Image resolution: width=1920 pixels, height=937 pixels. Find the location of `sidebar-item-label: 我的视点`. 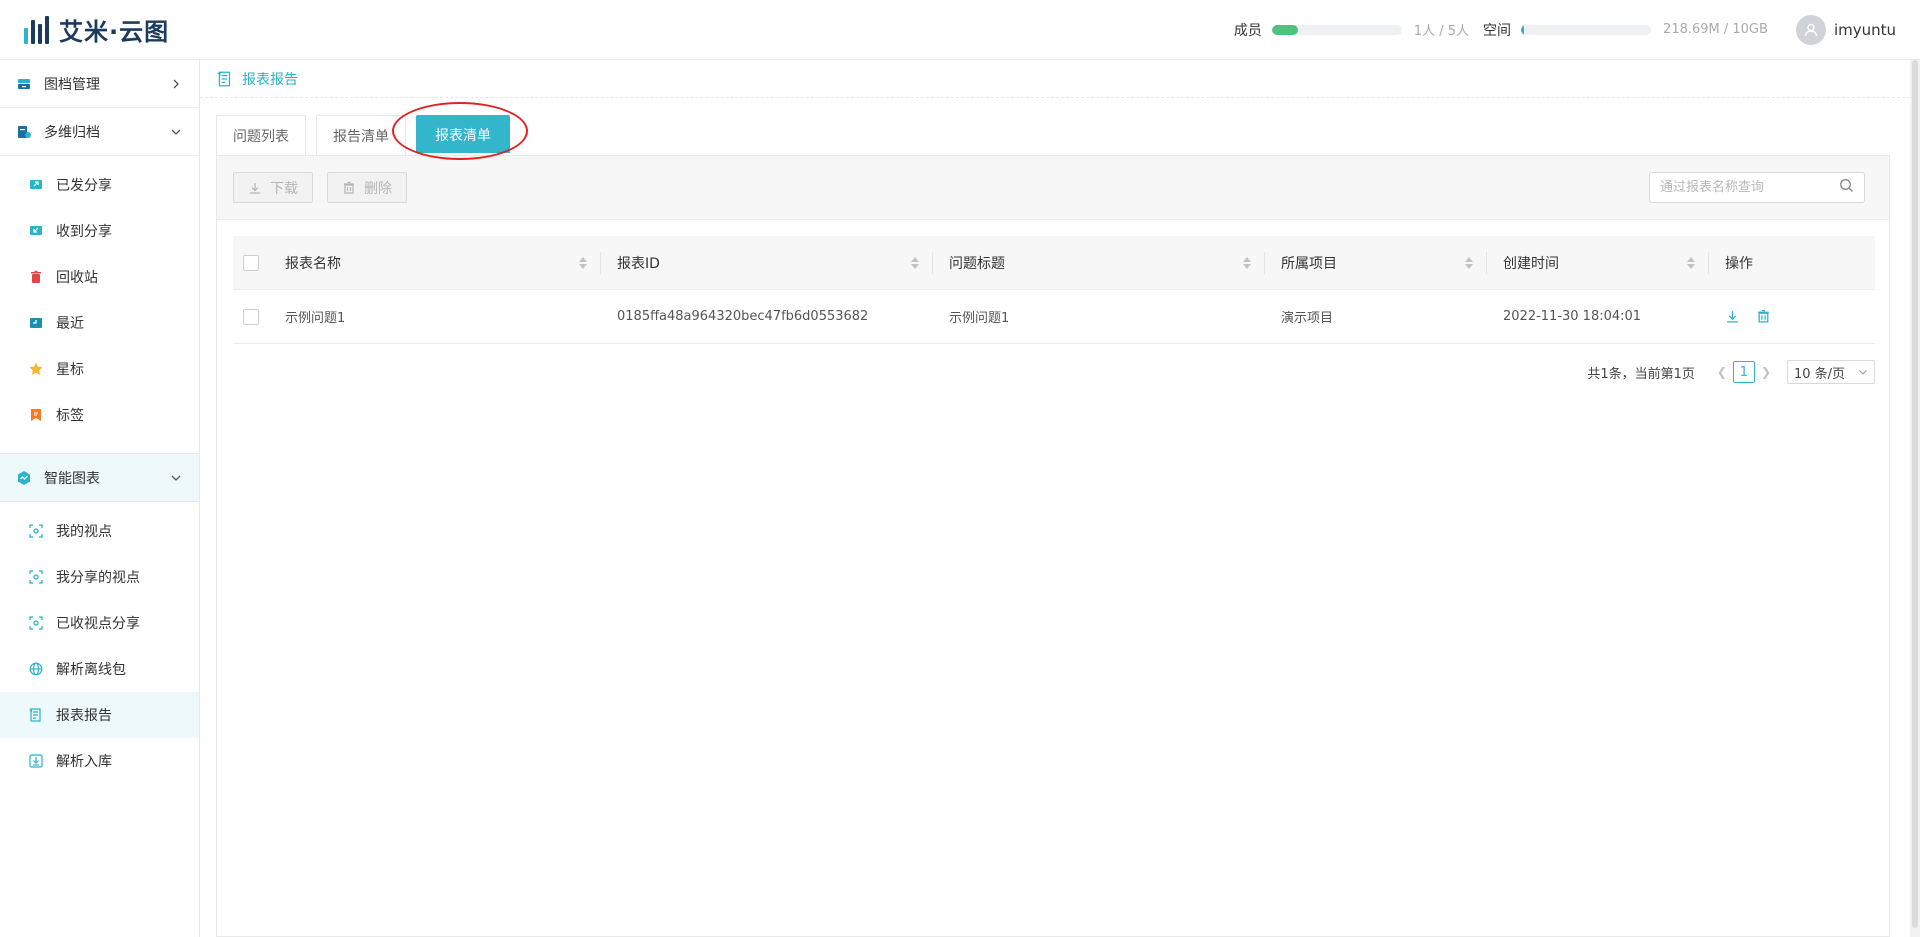

sidebar-item-label: 我的视点 is located at coordinates (84, 532).